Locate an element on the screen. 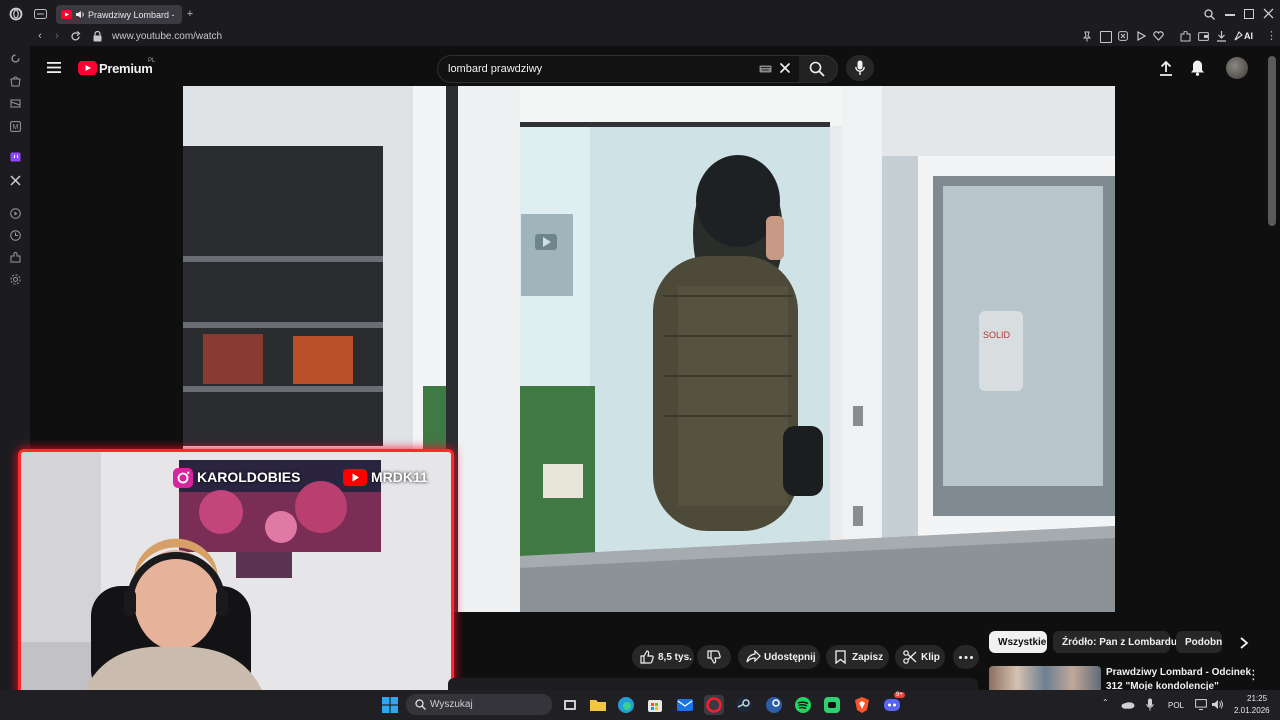 Image resolution: width=1280 pixels, height=720 pixels. adblock-icon is located at coordinates (1123, 36).